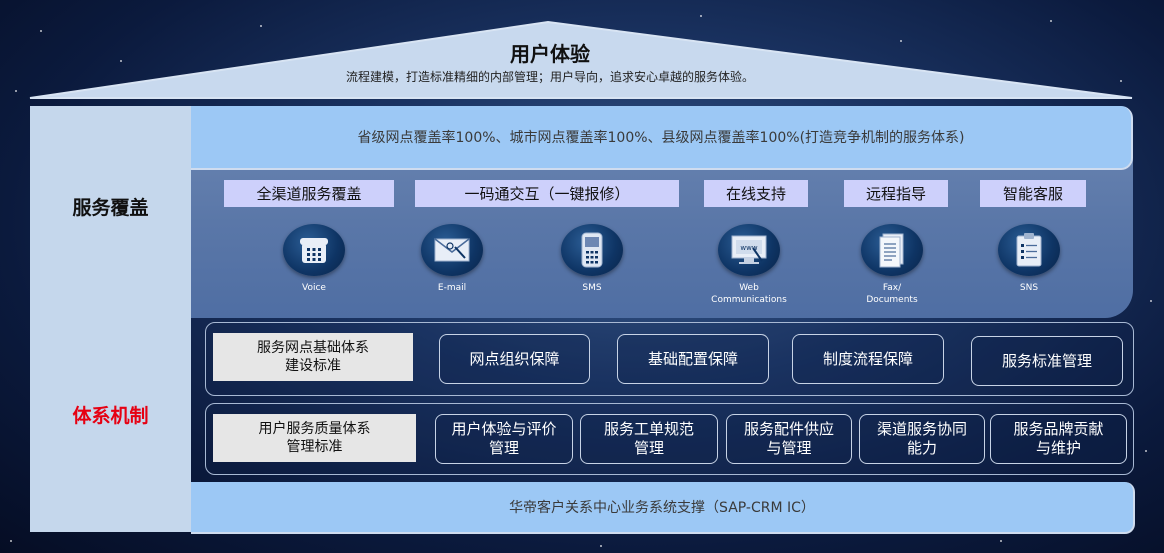 This screenshot has height=553, width=1164. What do you see at coordinates (452, 250) in the screenshot?
I see `envelope-icon` at bounding box center [452, 250].